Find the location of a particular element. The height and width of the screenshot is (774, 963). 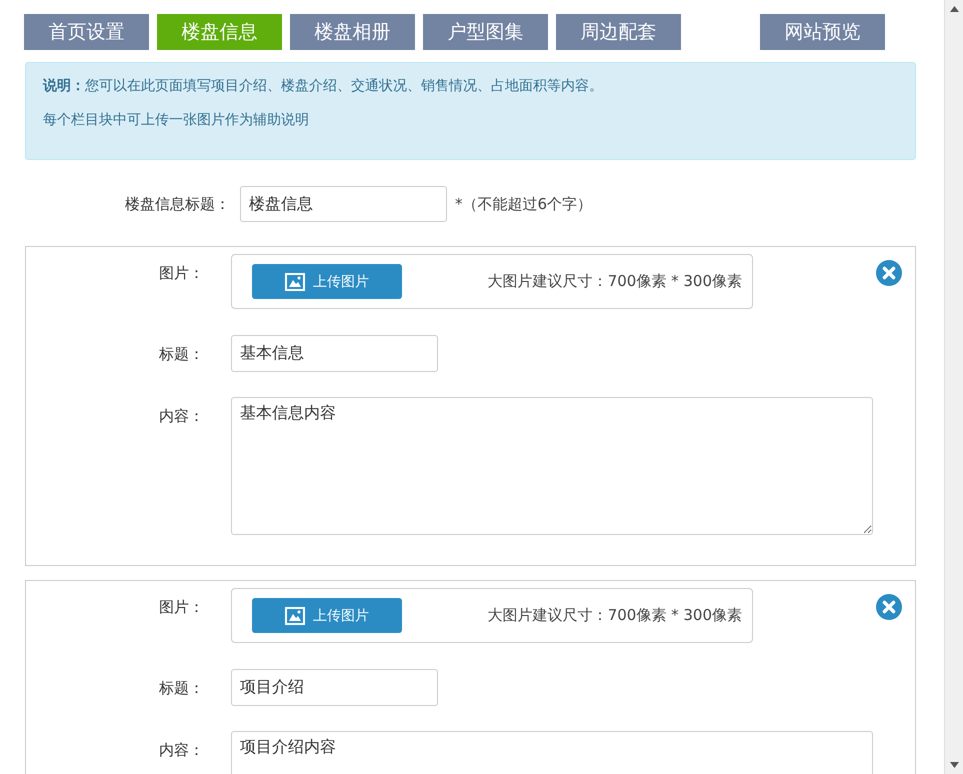

preview-button: 网站预览 is located at coordinates (822, 32).